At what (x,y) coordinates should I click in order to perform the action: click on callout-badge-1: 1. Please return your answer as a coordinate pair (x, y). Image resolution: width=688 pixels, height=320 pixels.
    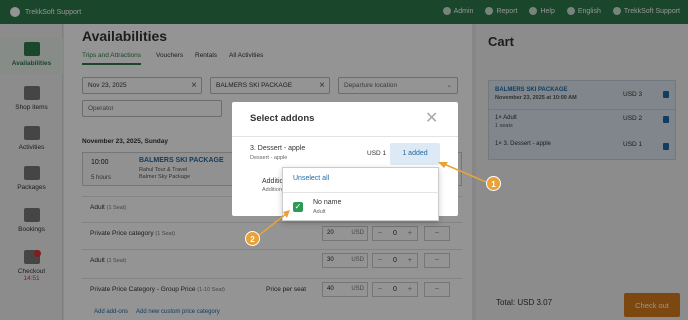
    Looking at the image, I should click on (493, 183).